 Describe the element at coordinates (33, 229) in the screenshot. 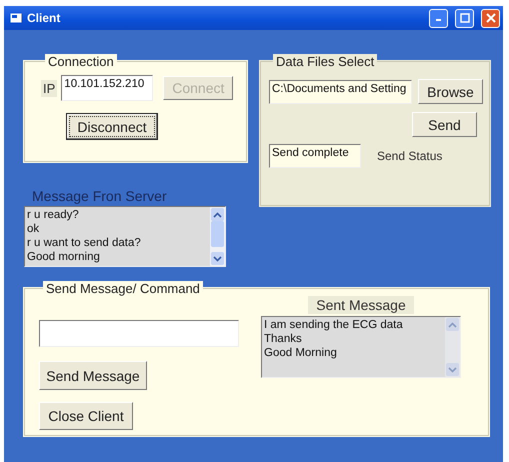

I see `message-line: ok` at that location.